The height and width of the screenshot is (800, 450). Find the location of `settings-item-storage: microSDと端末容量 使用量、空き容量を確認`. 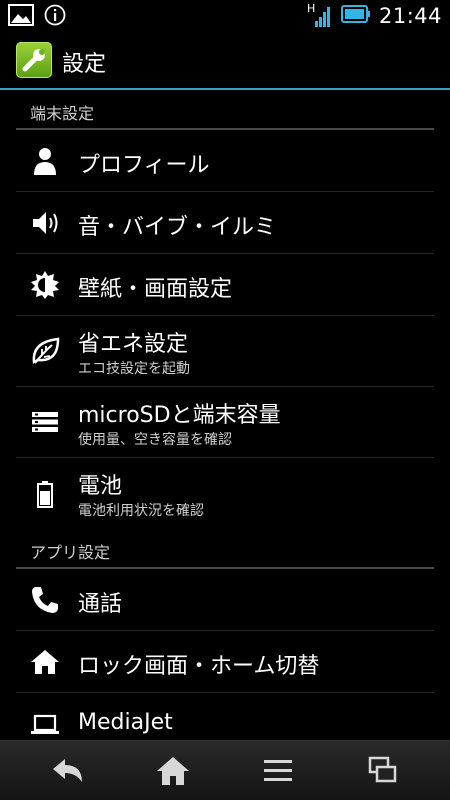

settings-item-storage: microSDと端末容量 使用量、空き容量を確認 is located at coordinates (225, 422).